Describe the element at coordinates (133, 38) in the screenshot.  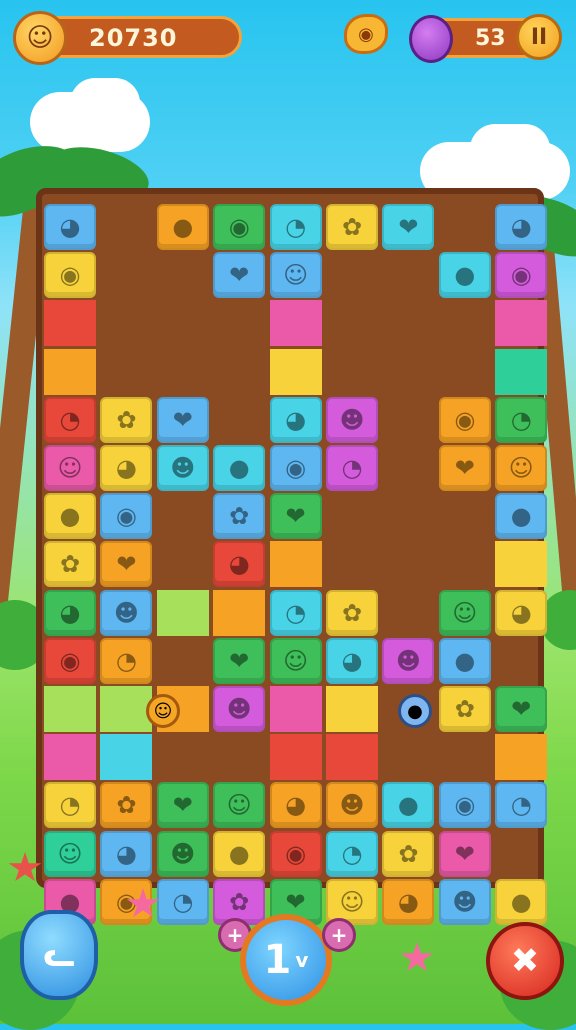
I see `score-value: 20730` at that location.